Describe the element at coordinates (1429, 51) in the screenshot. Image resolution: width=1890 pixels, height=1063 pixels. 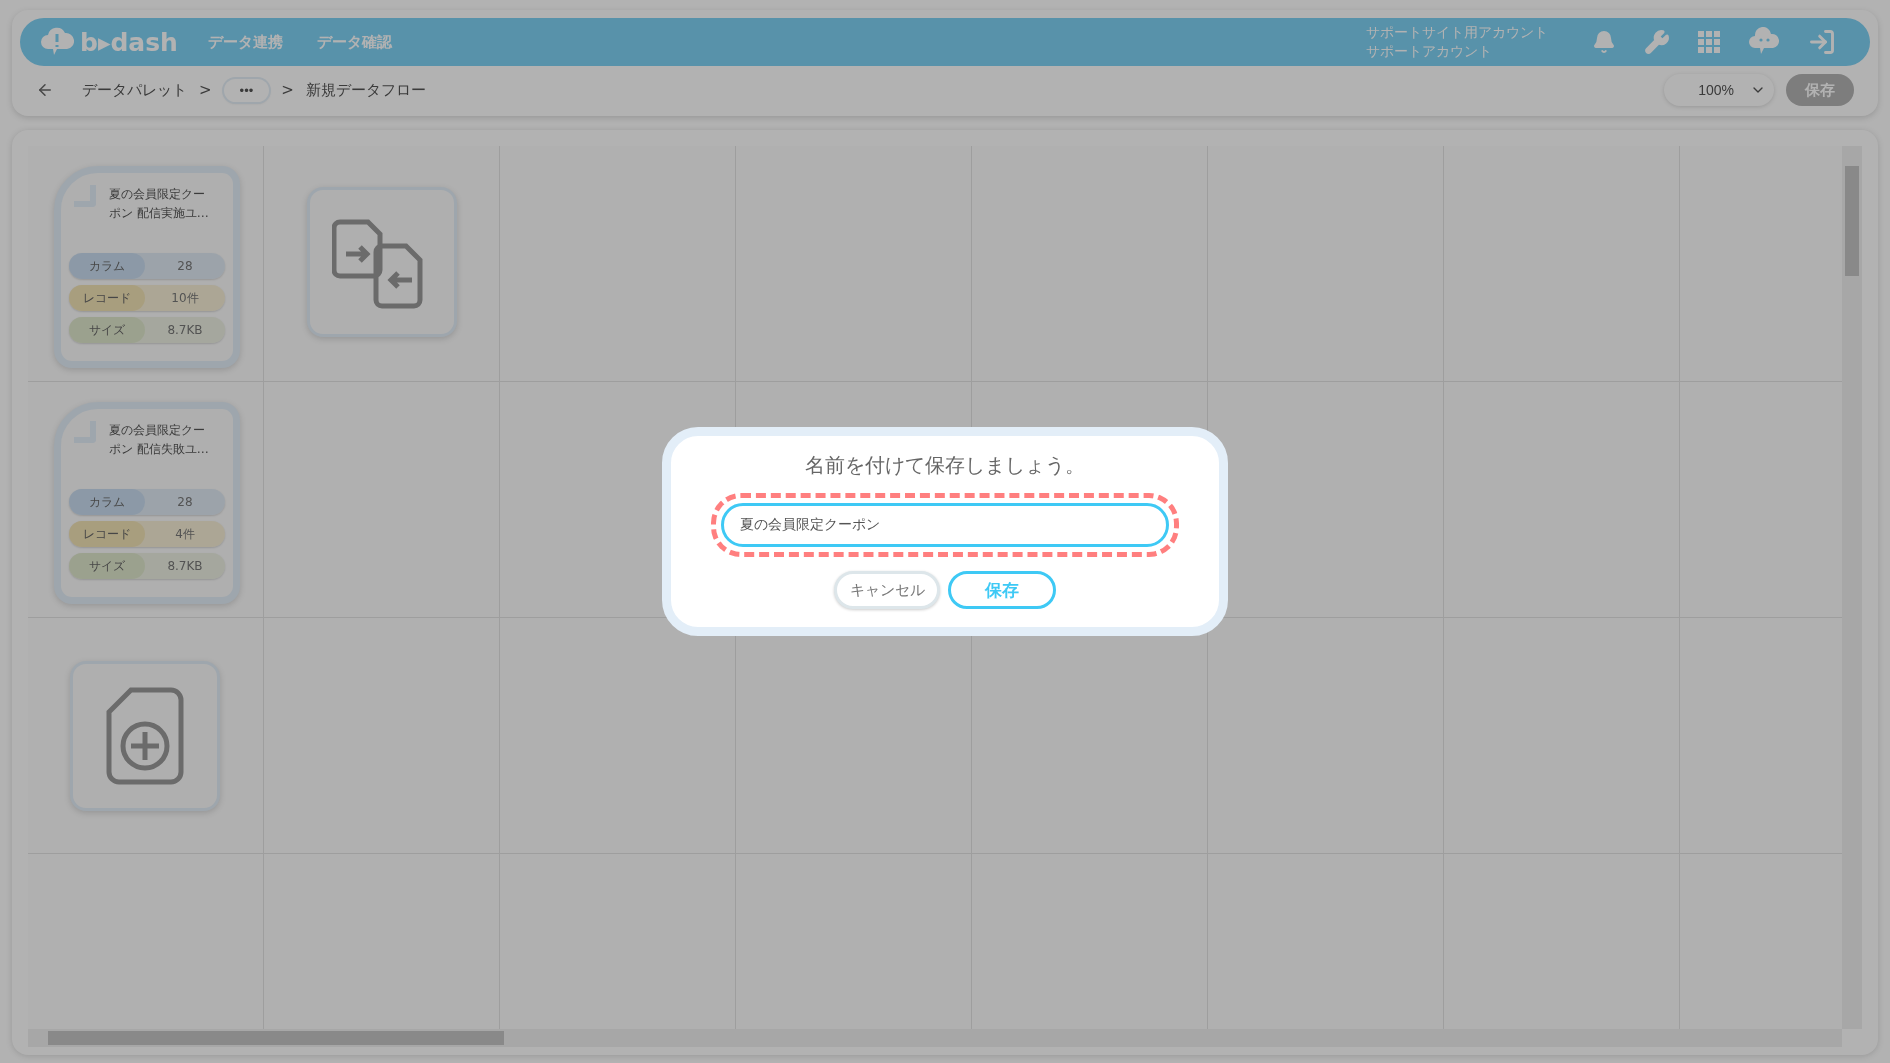
I see `account-name: サポートアカウント` at that location.